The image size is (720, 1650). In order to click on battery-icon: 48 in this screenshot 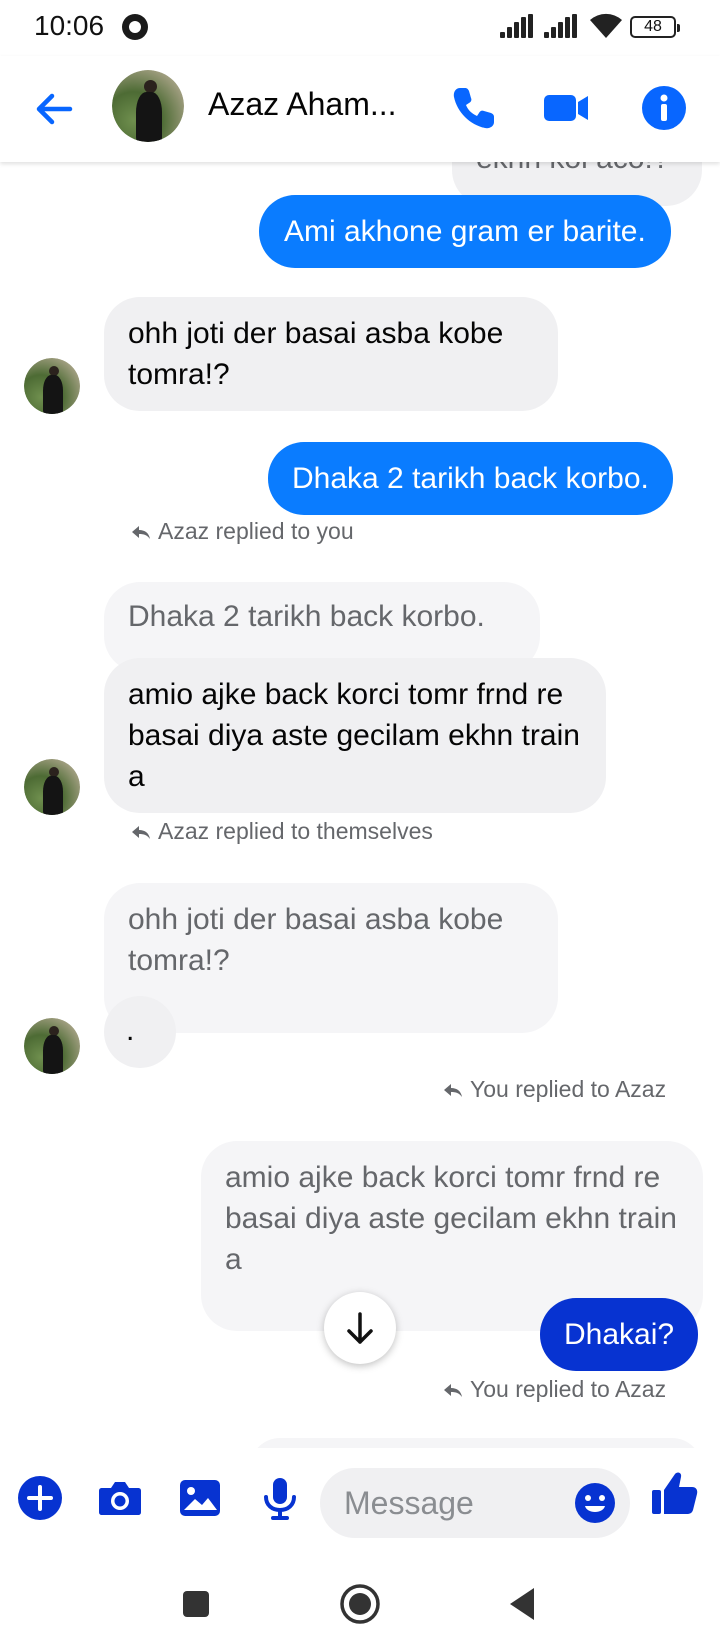, I will do `click(655, 27)`.